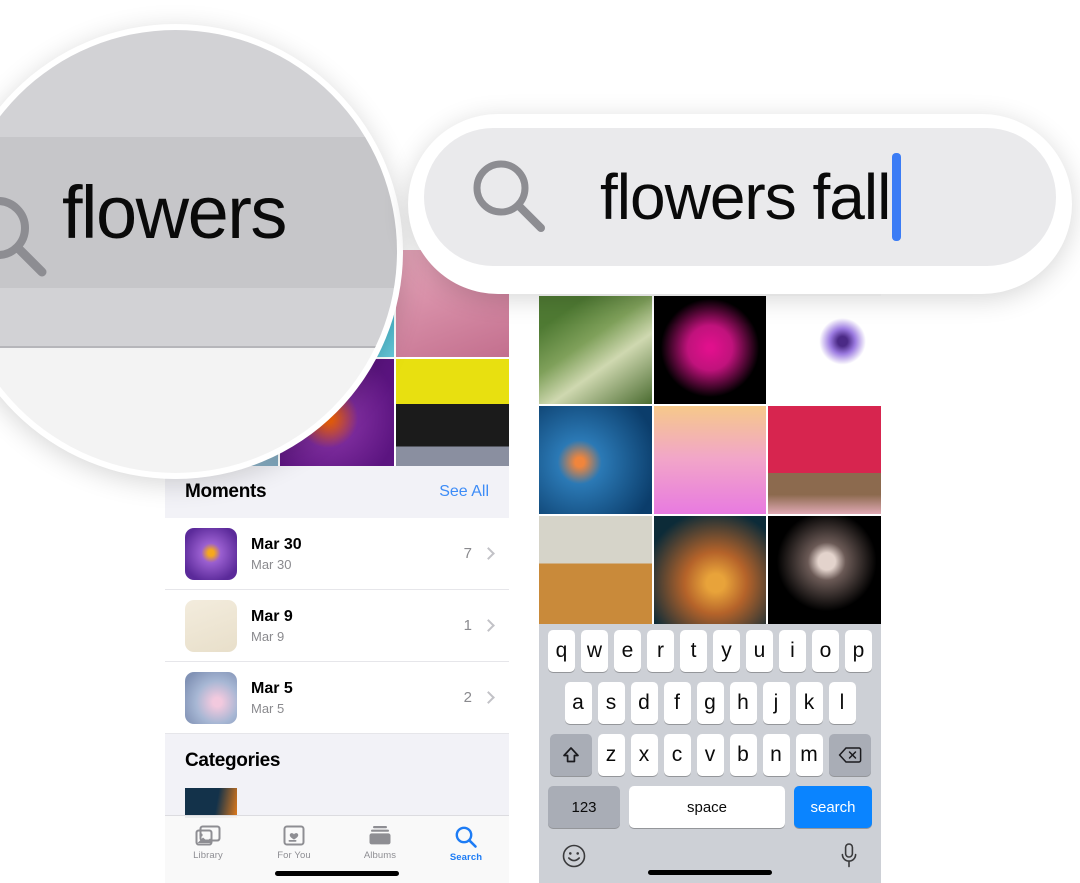 This screenshot has height=883, width=1080. Describe the element at coordinates (467, 625) in the screenshot. I see `moment-count: 1` at that location.